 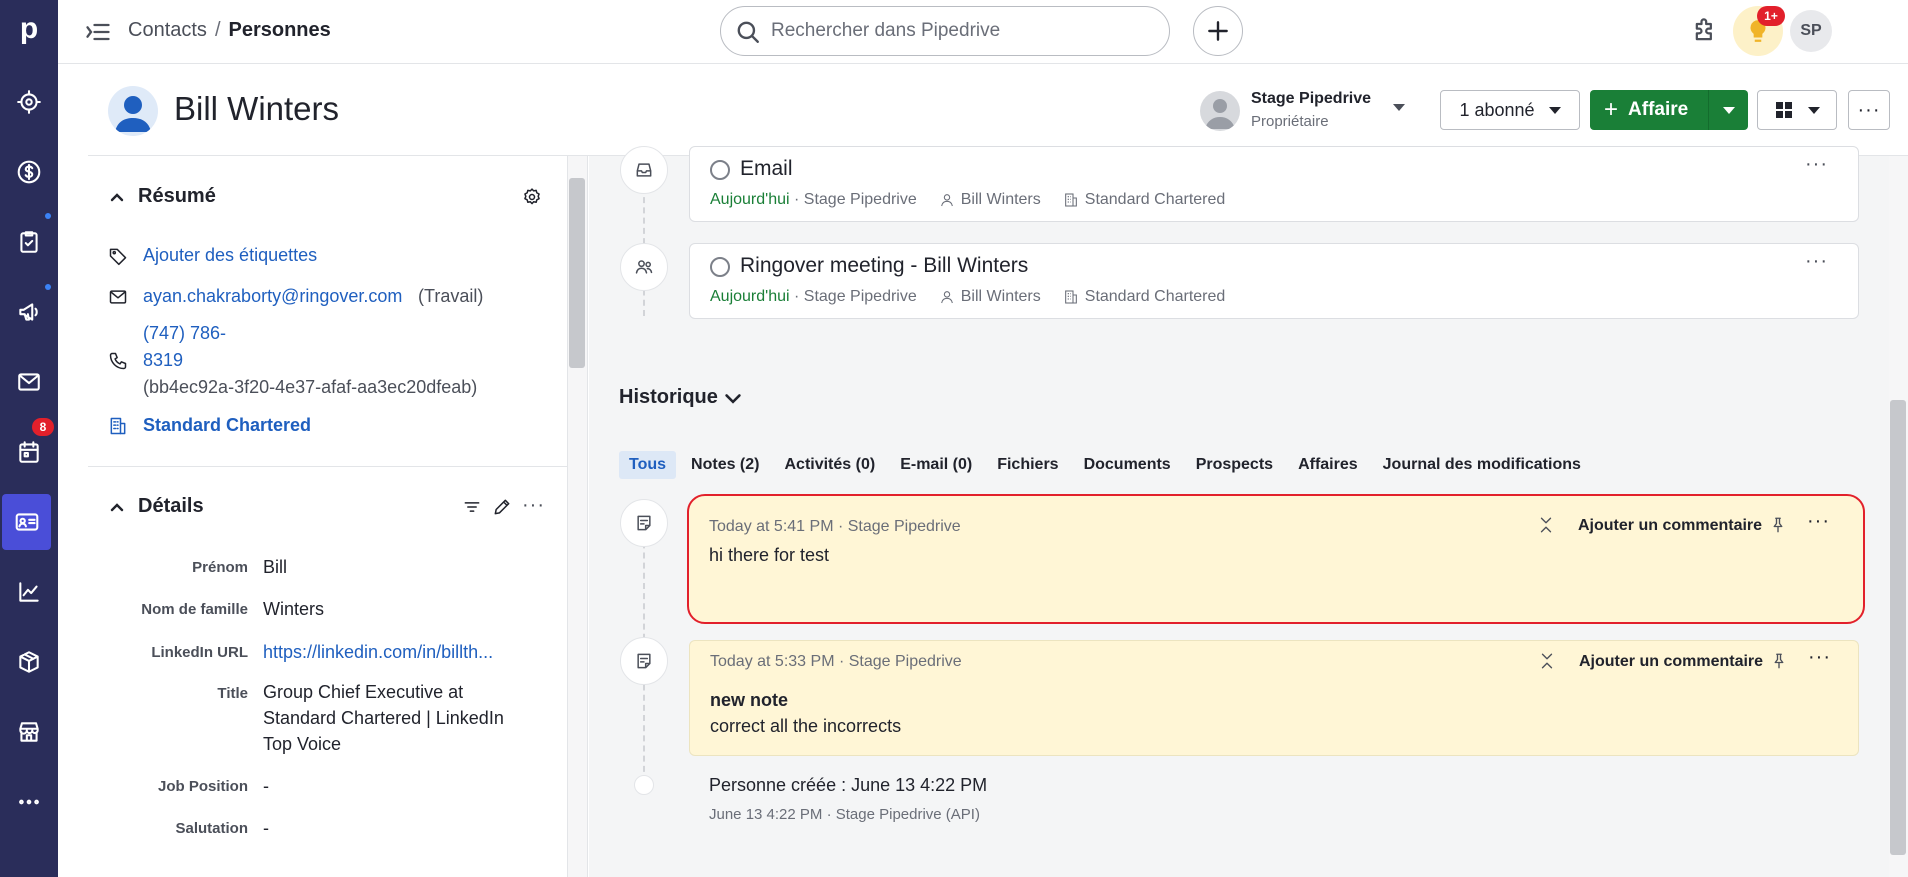 I want to click on person-name: Bill Winters, so click(x=256, y=109).